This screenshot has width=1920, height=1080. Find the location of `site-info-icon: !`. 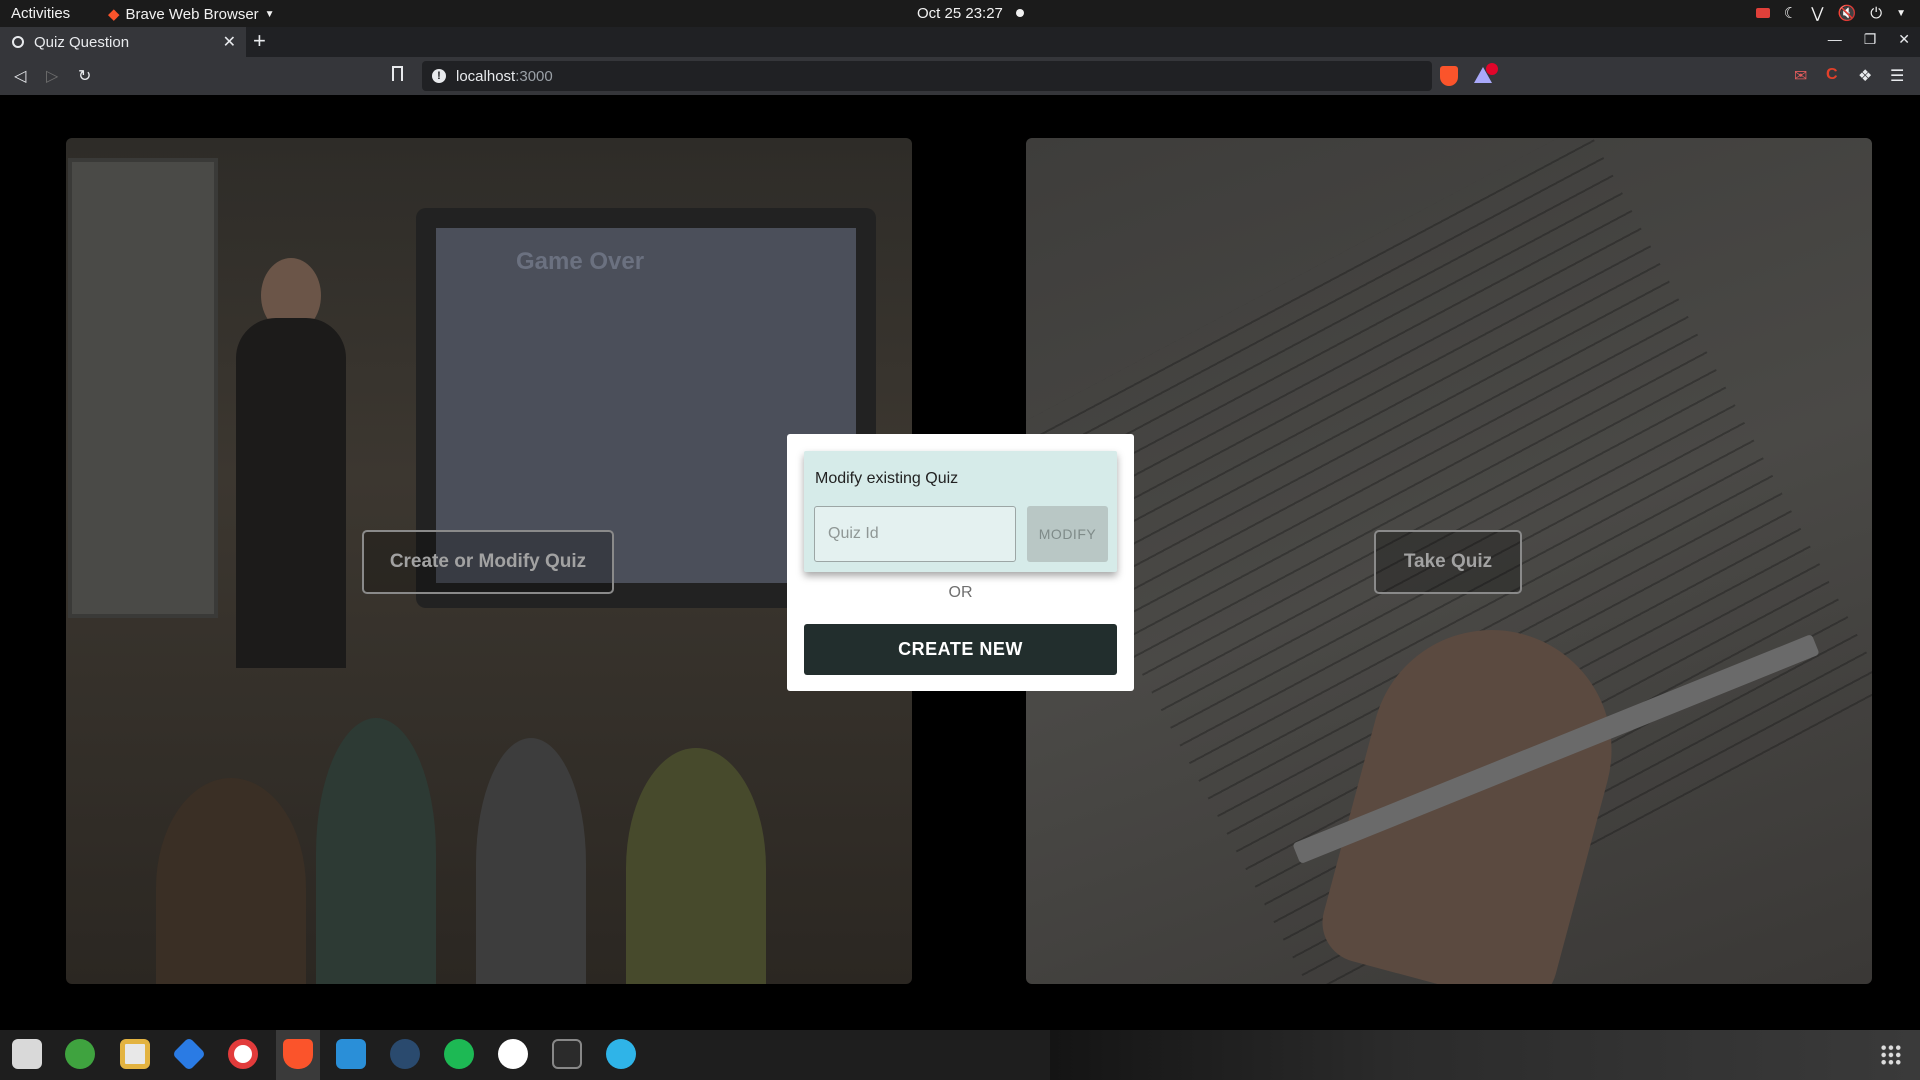

site-info-icon: ! is located at coordinates (439, 76).